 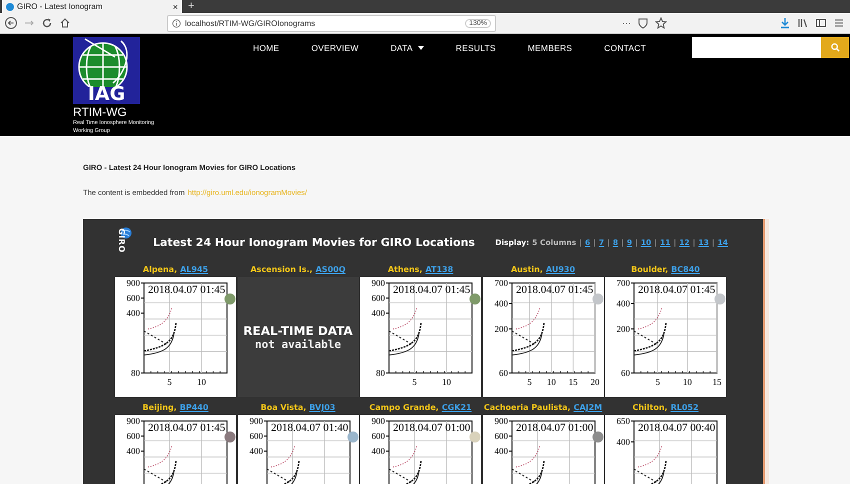 What do you see at coordinates (100, 112) in the screenshot?
I see `site-title: RTIM-WG` at bounding box center [100, 112].